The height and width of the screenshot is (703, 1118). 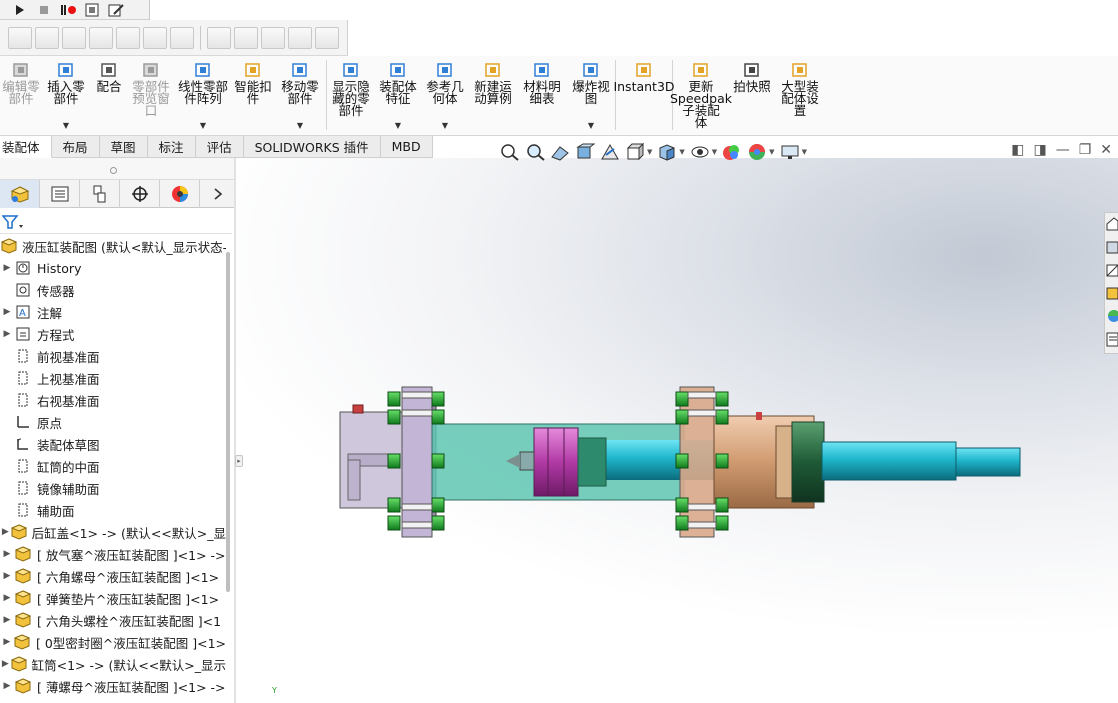 I want to click on zoom-to-fit-icon, so click(x=510, y=152).